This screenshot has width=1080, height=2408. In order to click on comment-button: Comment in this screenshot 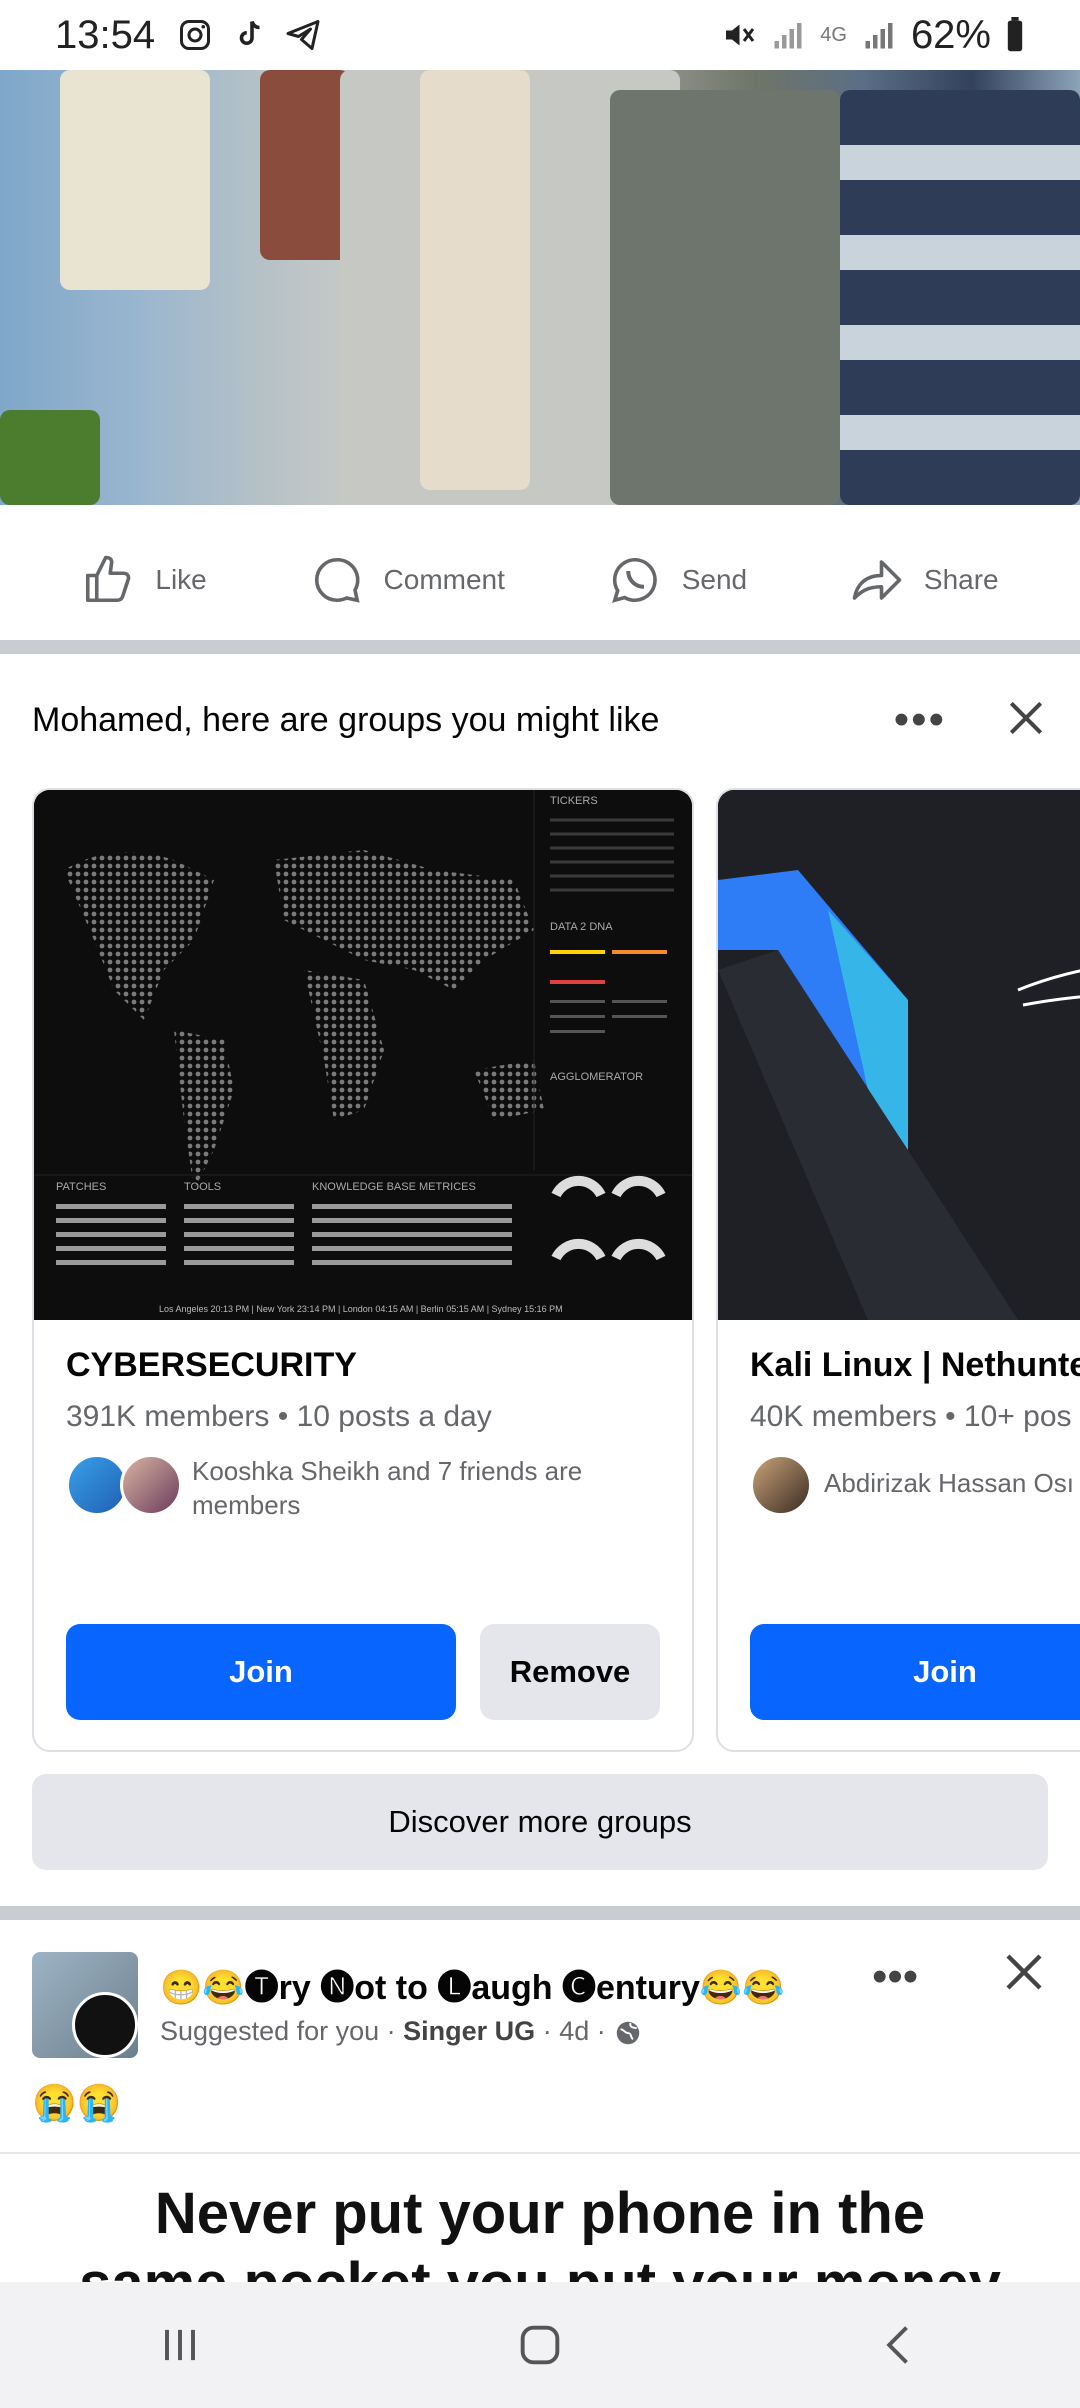, I will do `click(407, 580)`.